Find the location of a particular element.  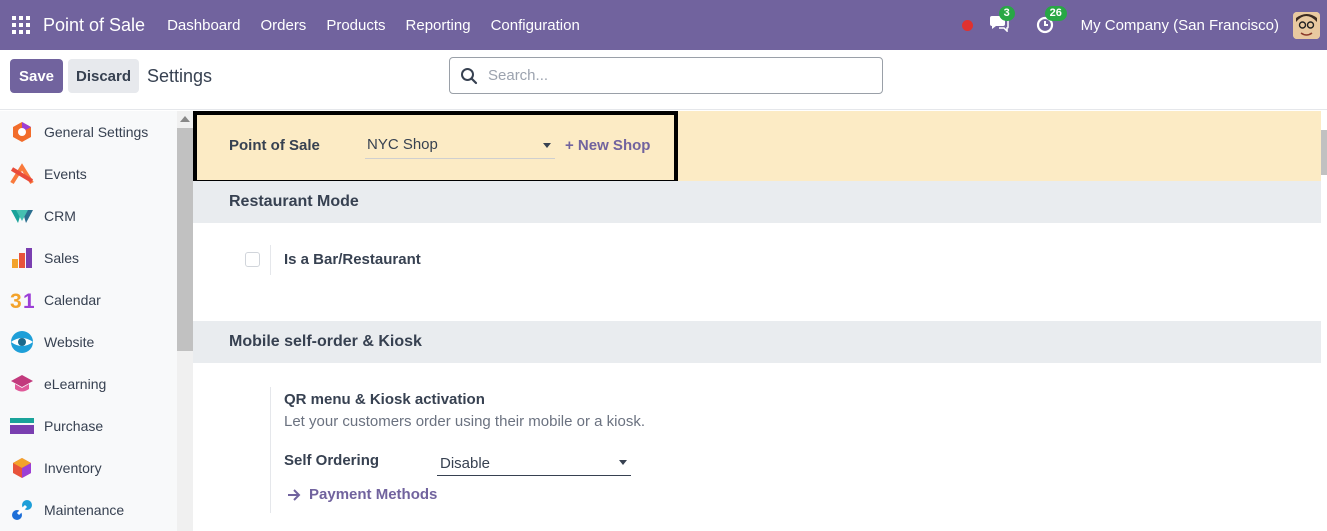

sidebar-item-label: Maintenance is located at coordinates (84, 510).